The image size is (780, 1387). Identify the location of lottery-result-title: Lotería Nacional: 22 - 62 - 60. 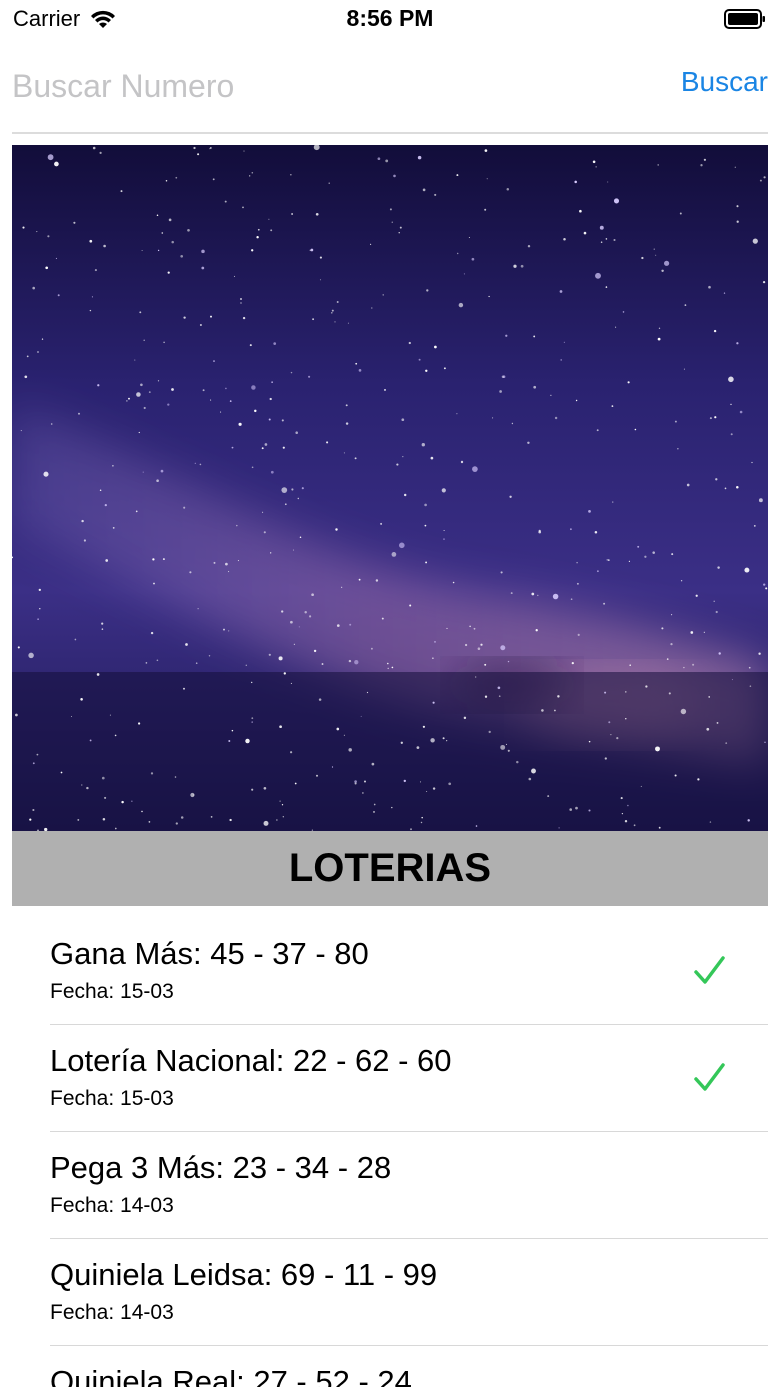
(251, 1060).